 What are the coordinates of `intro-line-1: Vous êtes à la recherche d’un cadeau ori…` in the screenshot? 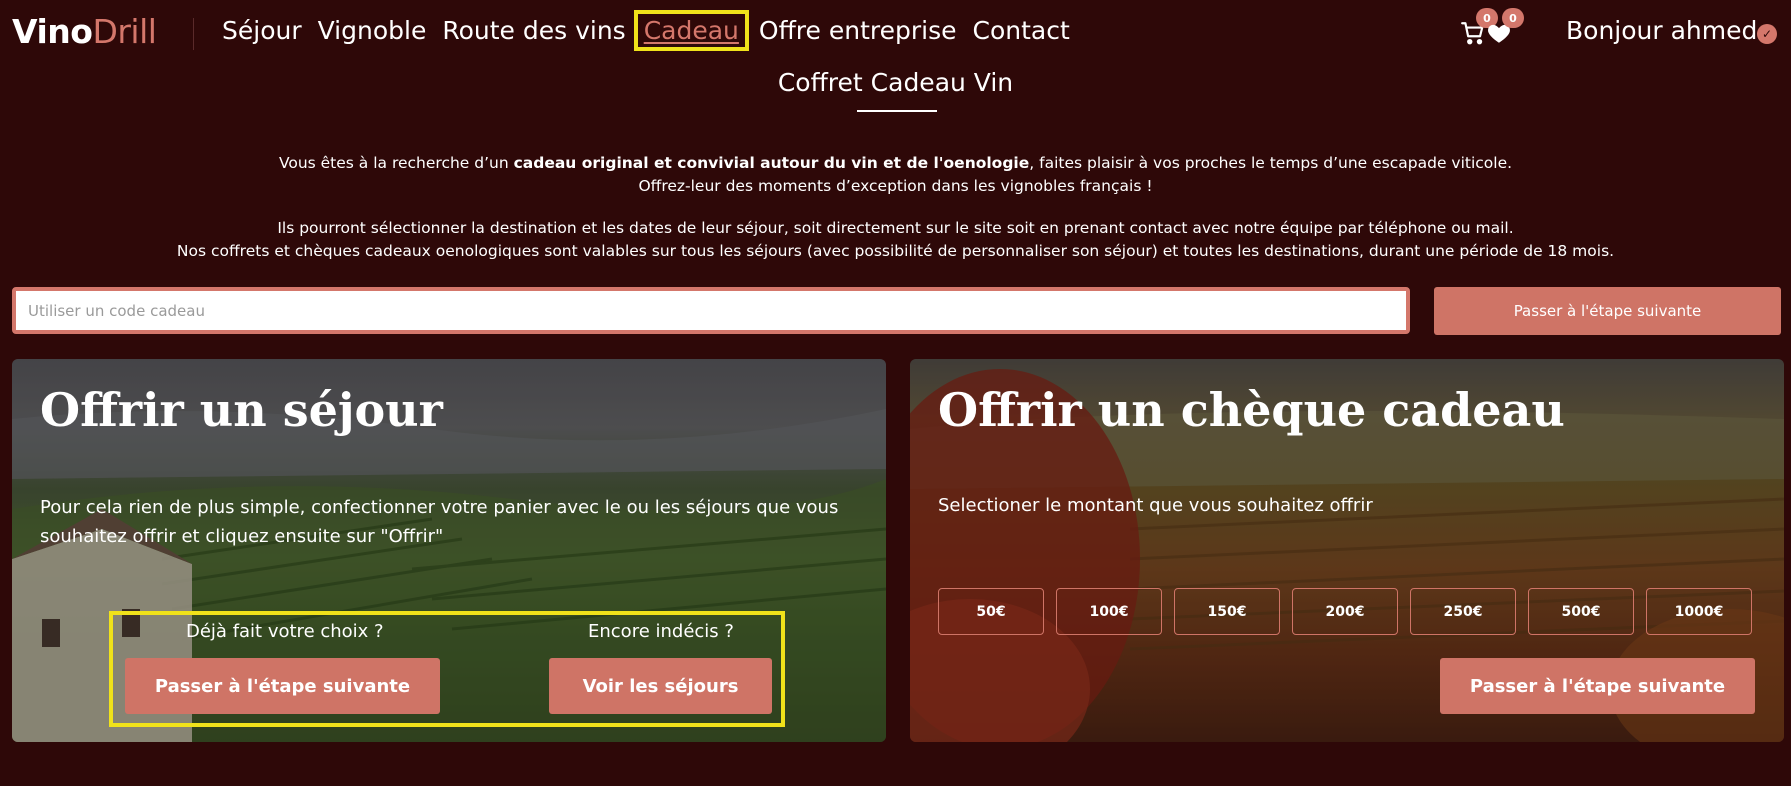 It's located at (895, 163).